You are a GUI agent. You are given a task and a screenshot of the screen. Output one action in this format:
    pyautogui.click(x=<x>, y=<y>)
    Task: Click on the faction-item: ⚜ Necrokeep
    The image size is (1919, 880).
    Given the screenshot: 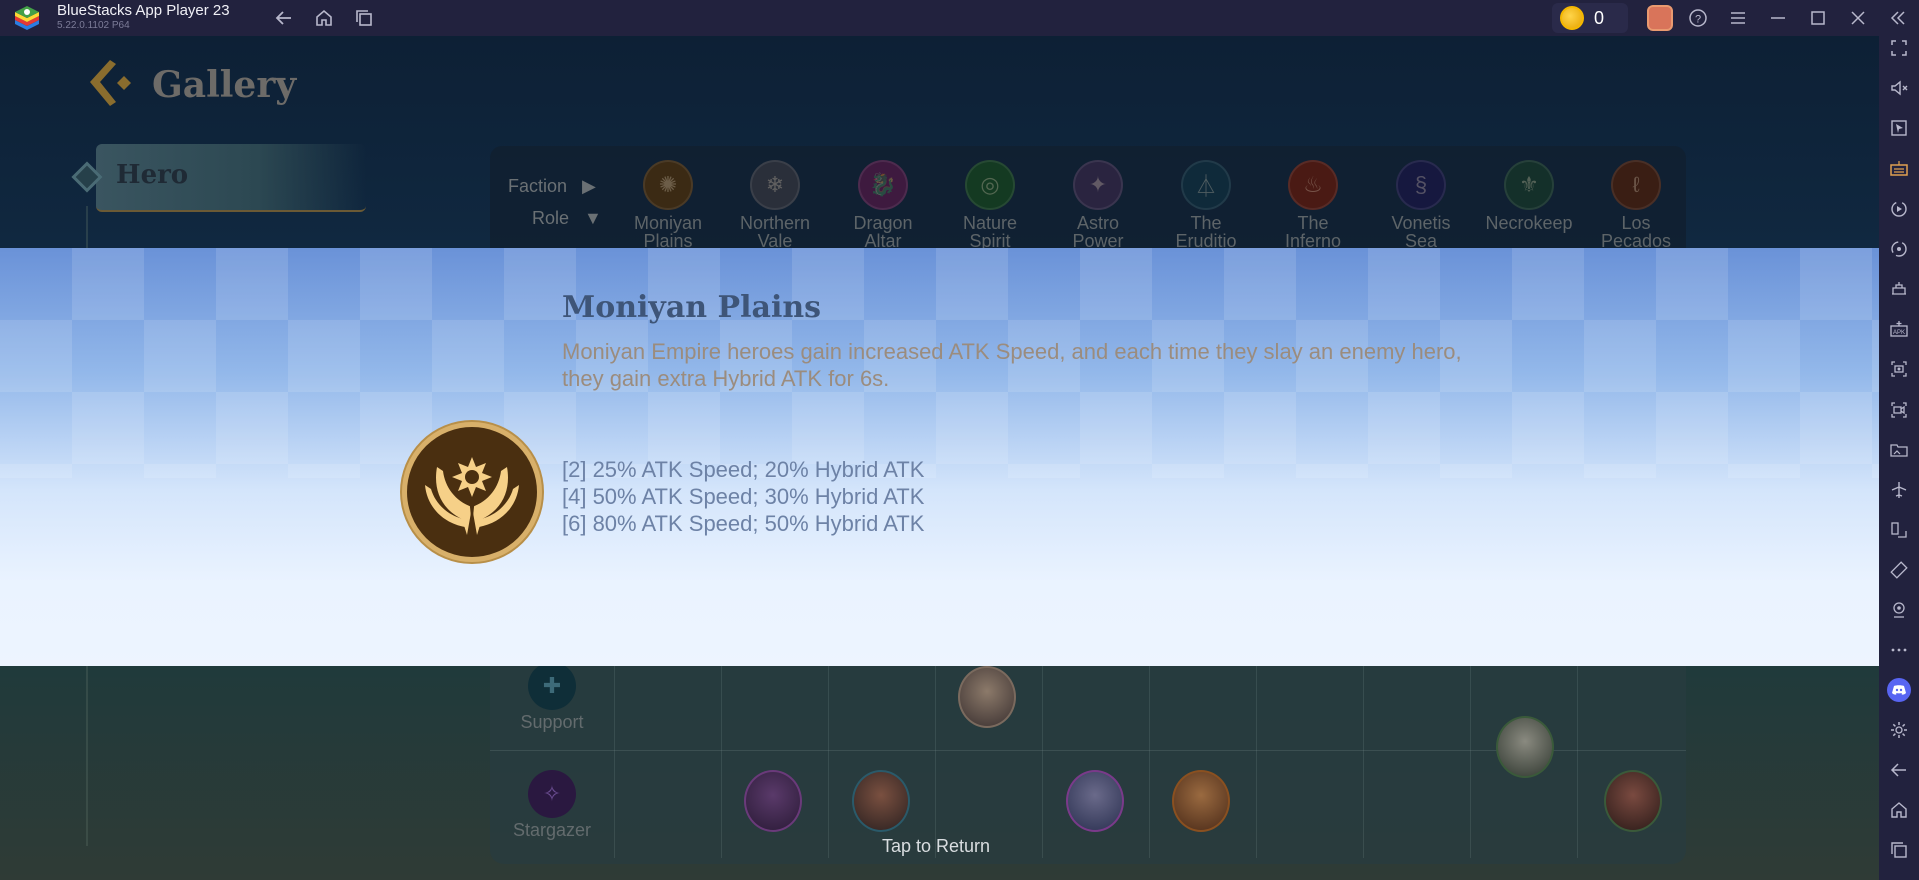 What is the action you would take?
    pyautogui.click(x=1529, y=196)
    